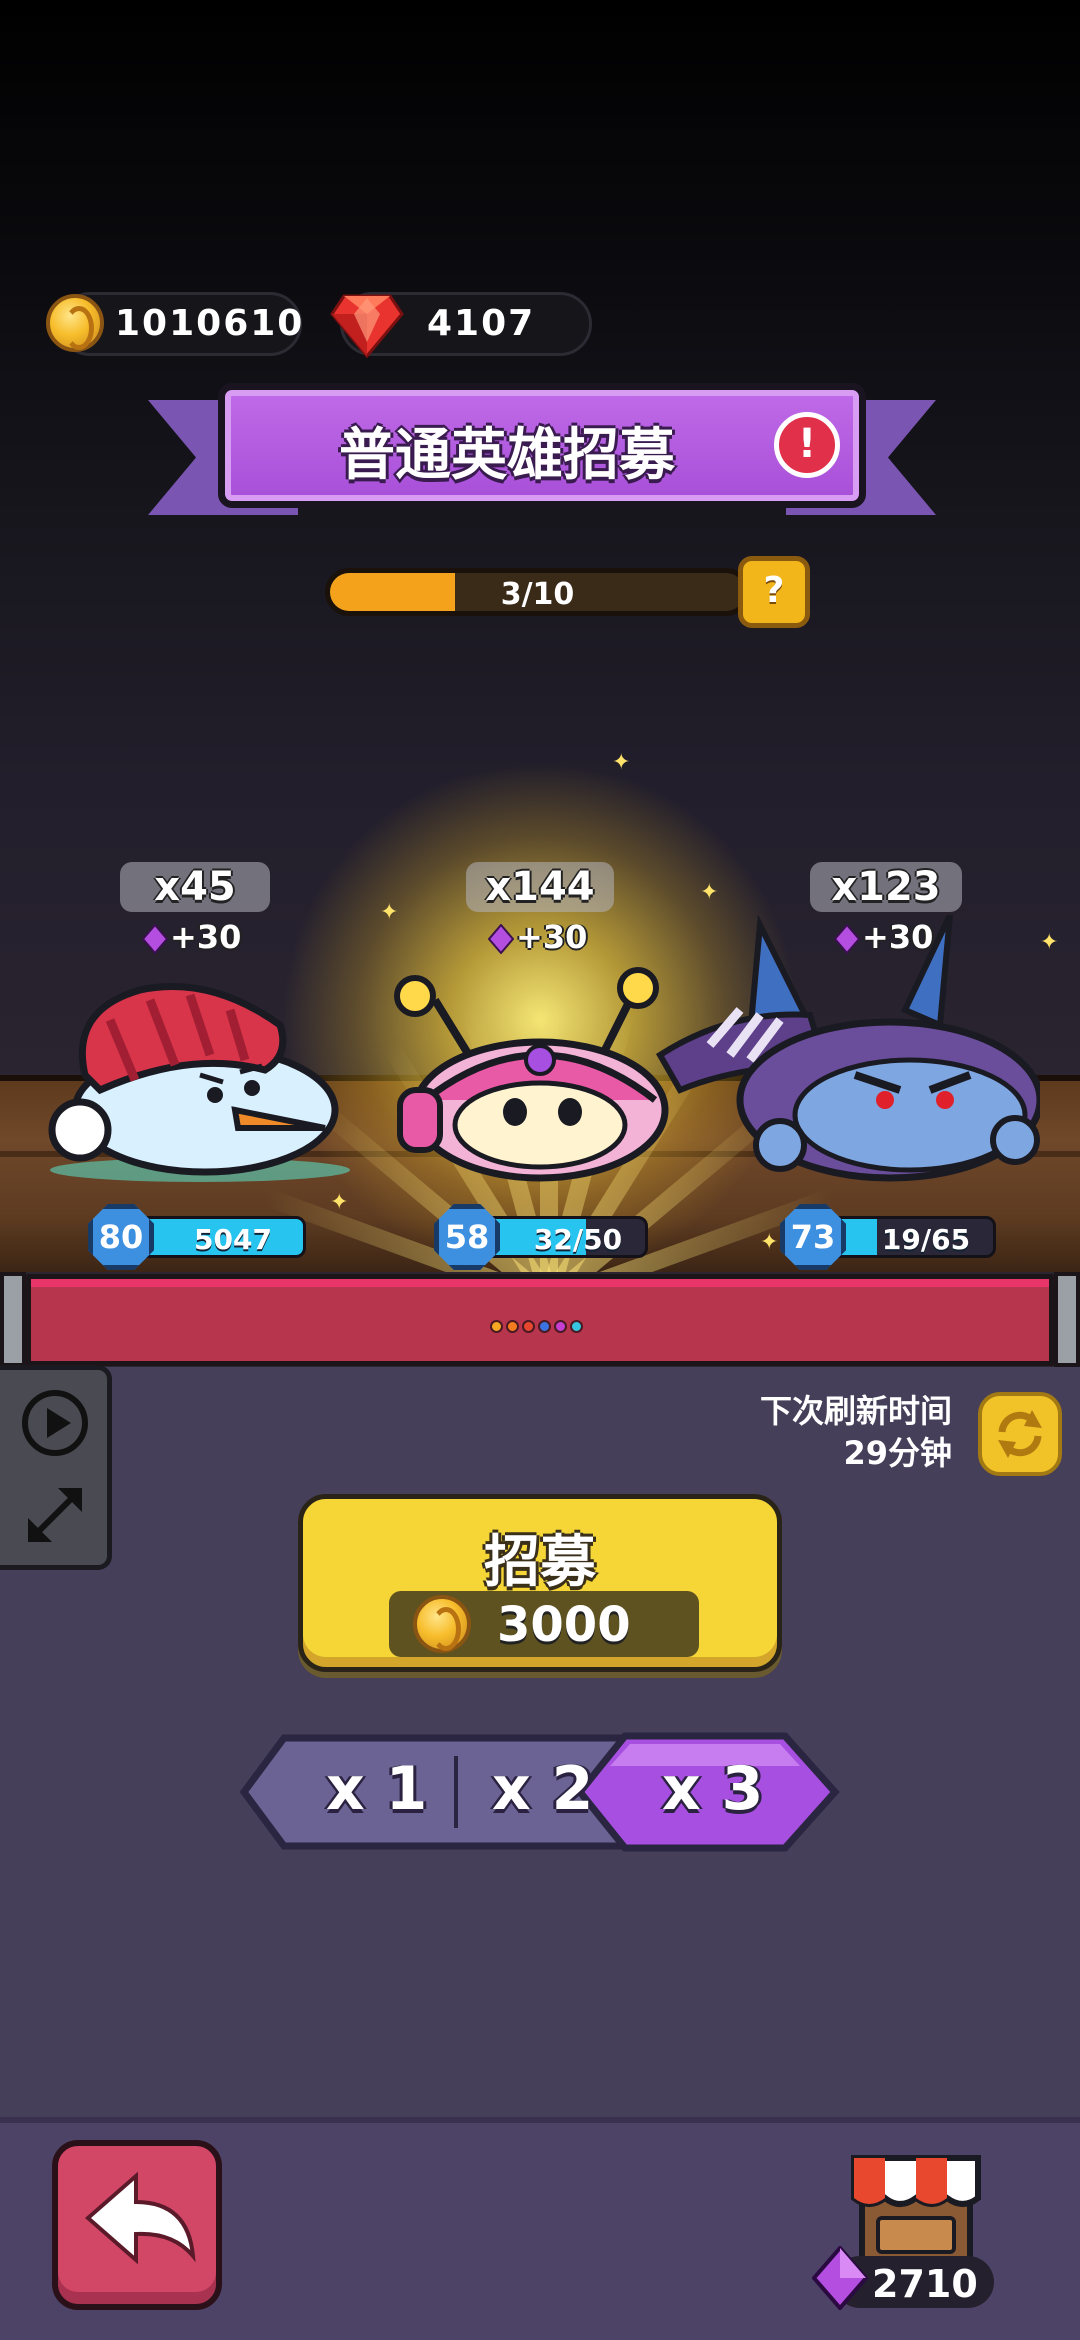 This screenshot has width=1080, height=2340. Describe the element at coordinates (206, 937) in the screenshot. I see `hero-1-bonus-text: +30` at that location.